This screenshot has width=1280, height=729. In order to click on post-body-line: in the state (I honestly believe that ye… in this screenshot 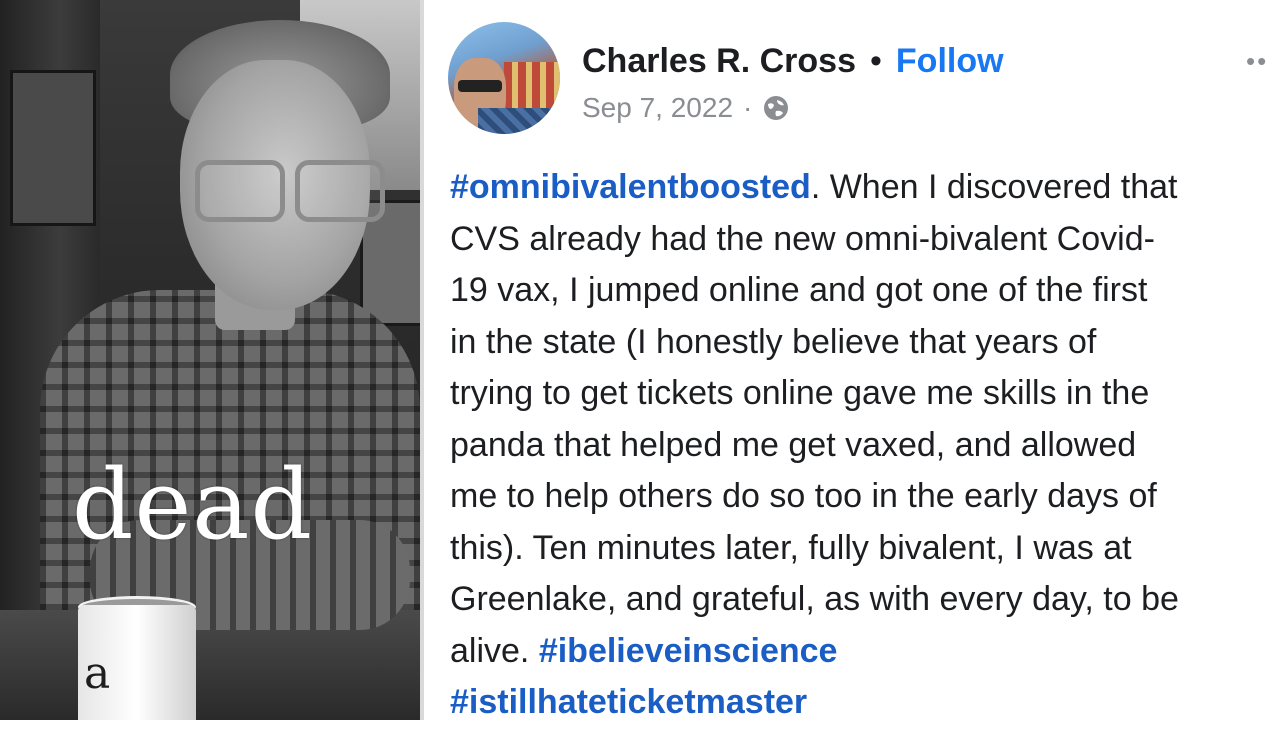, I will do `click(865, 343)`.